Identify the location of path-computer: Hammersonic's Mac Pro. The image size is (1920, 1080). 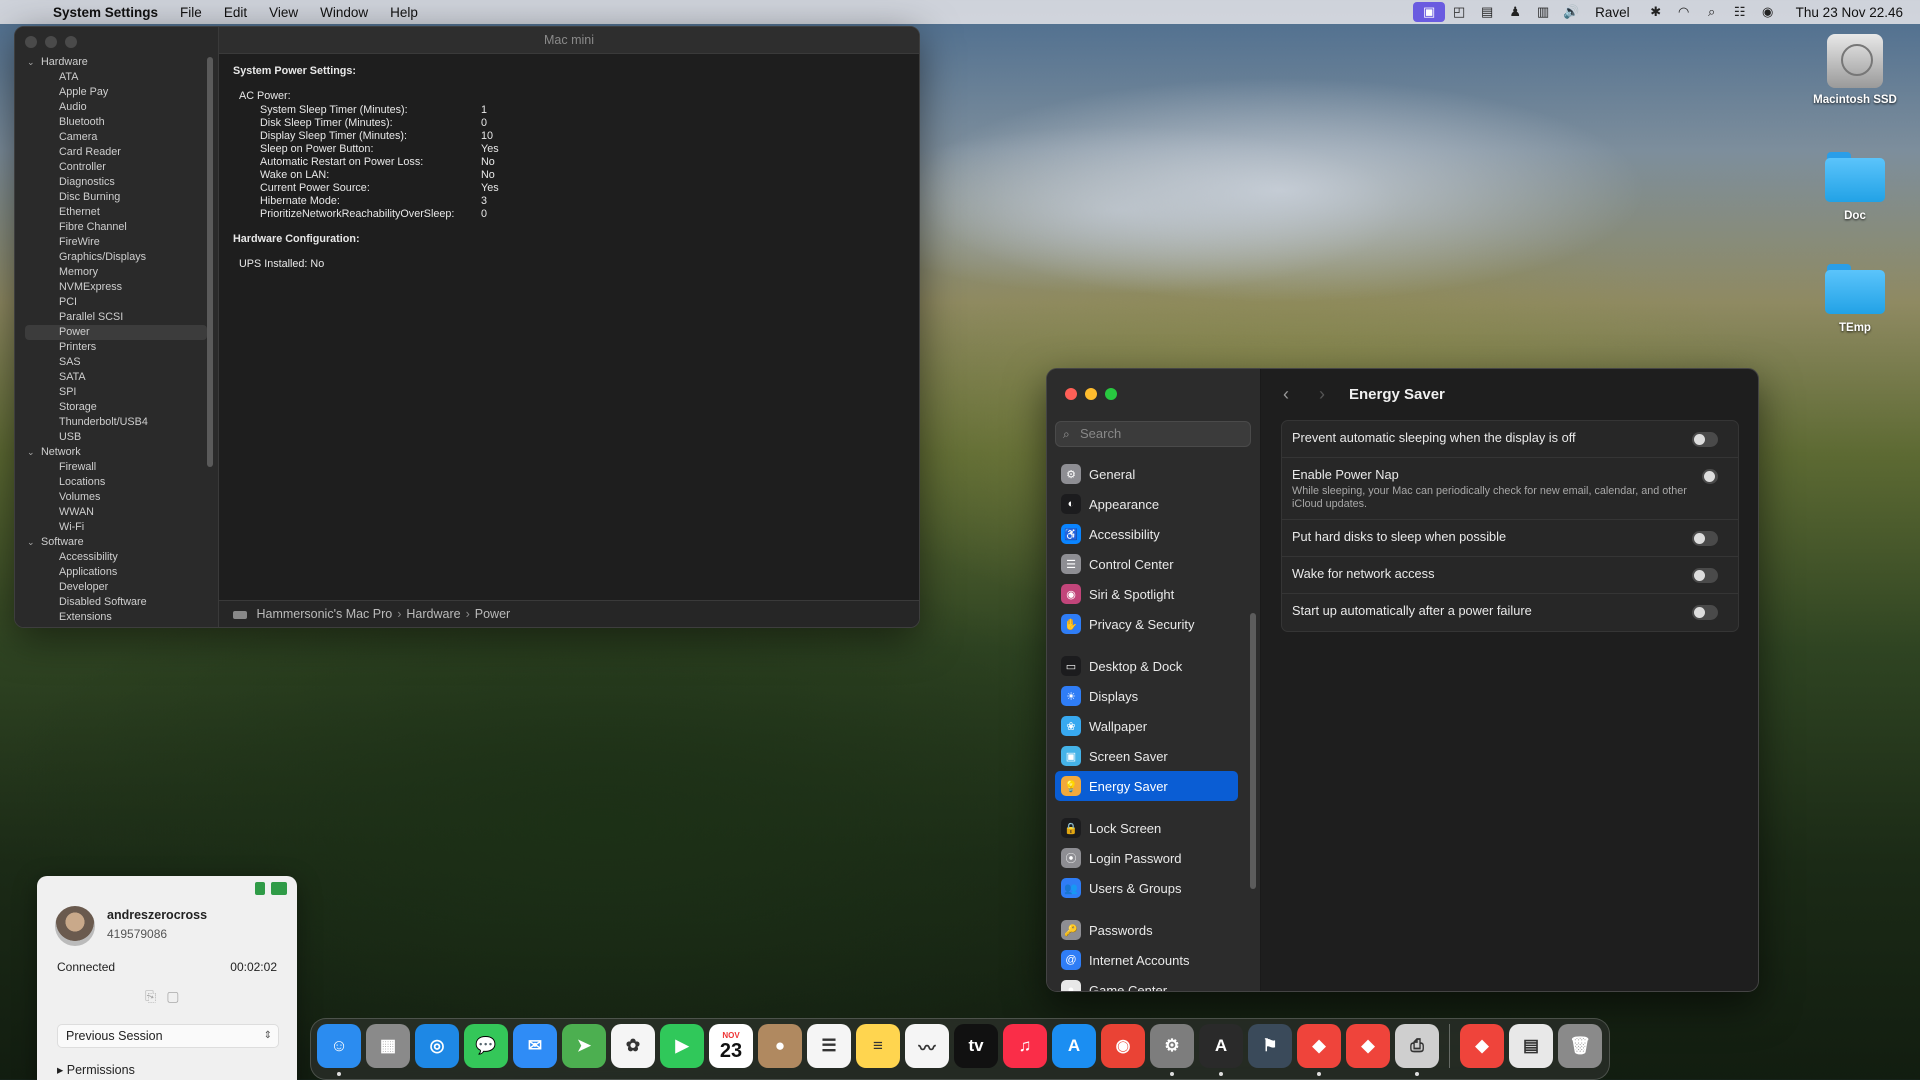
(324, 614).